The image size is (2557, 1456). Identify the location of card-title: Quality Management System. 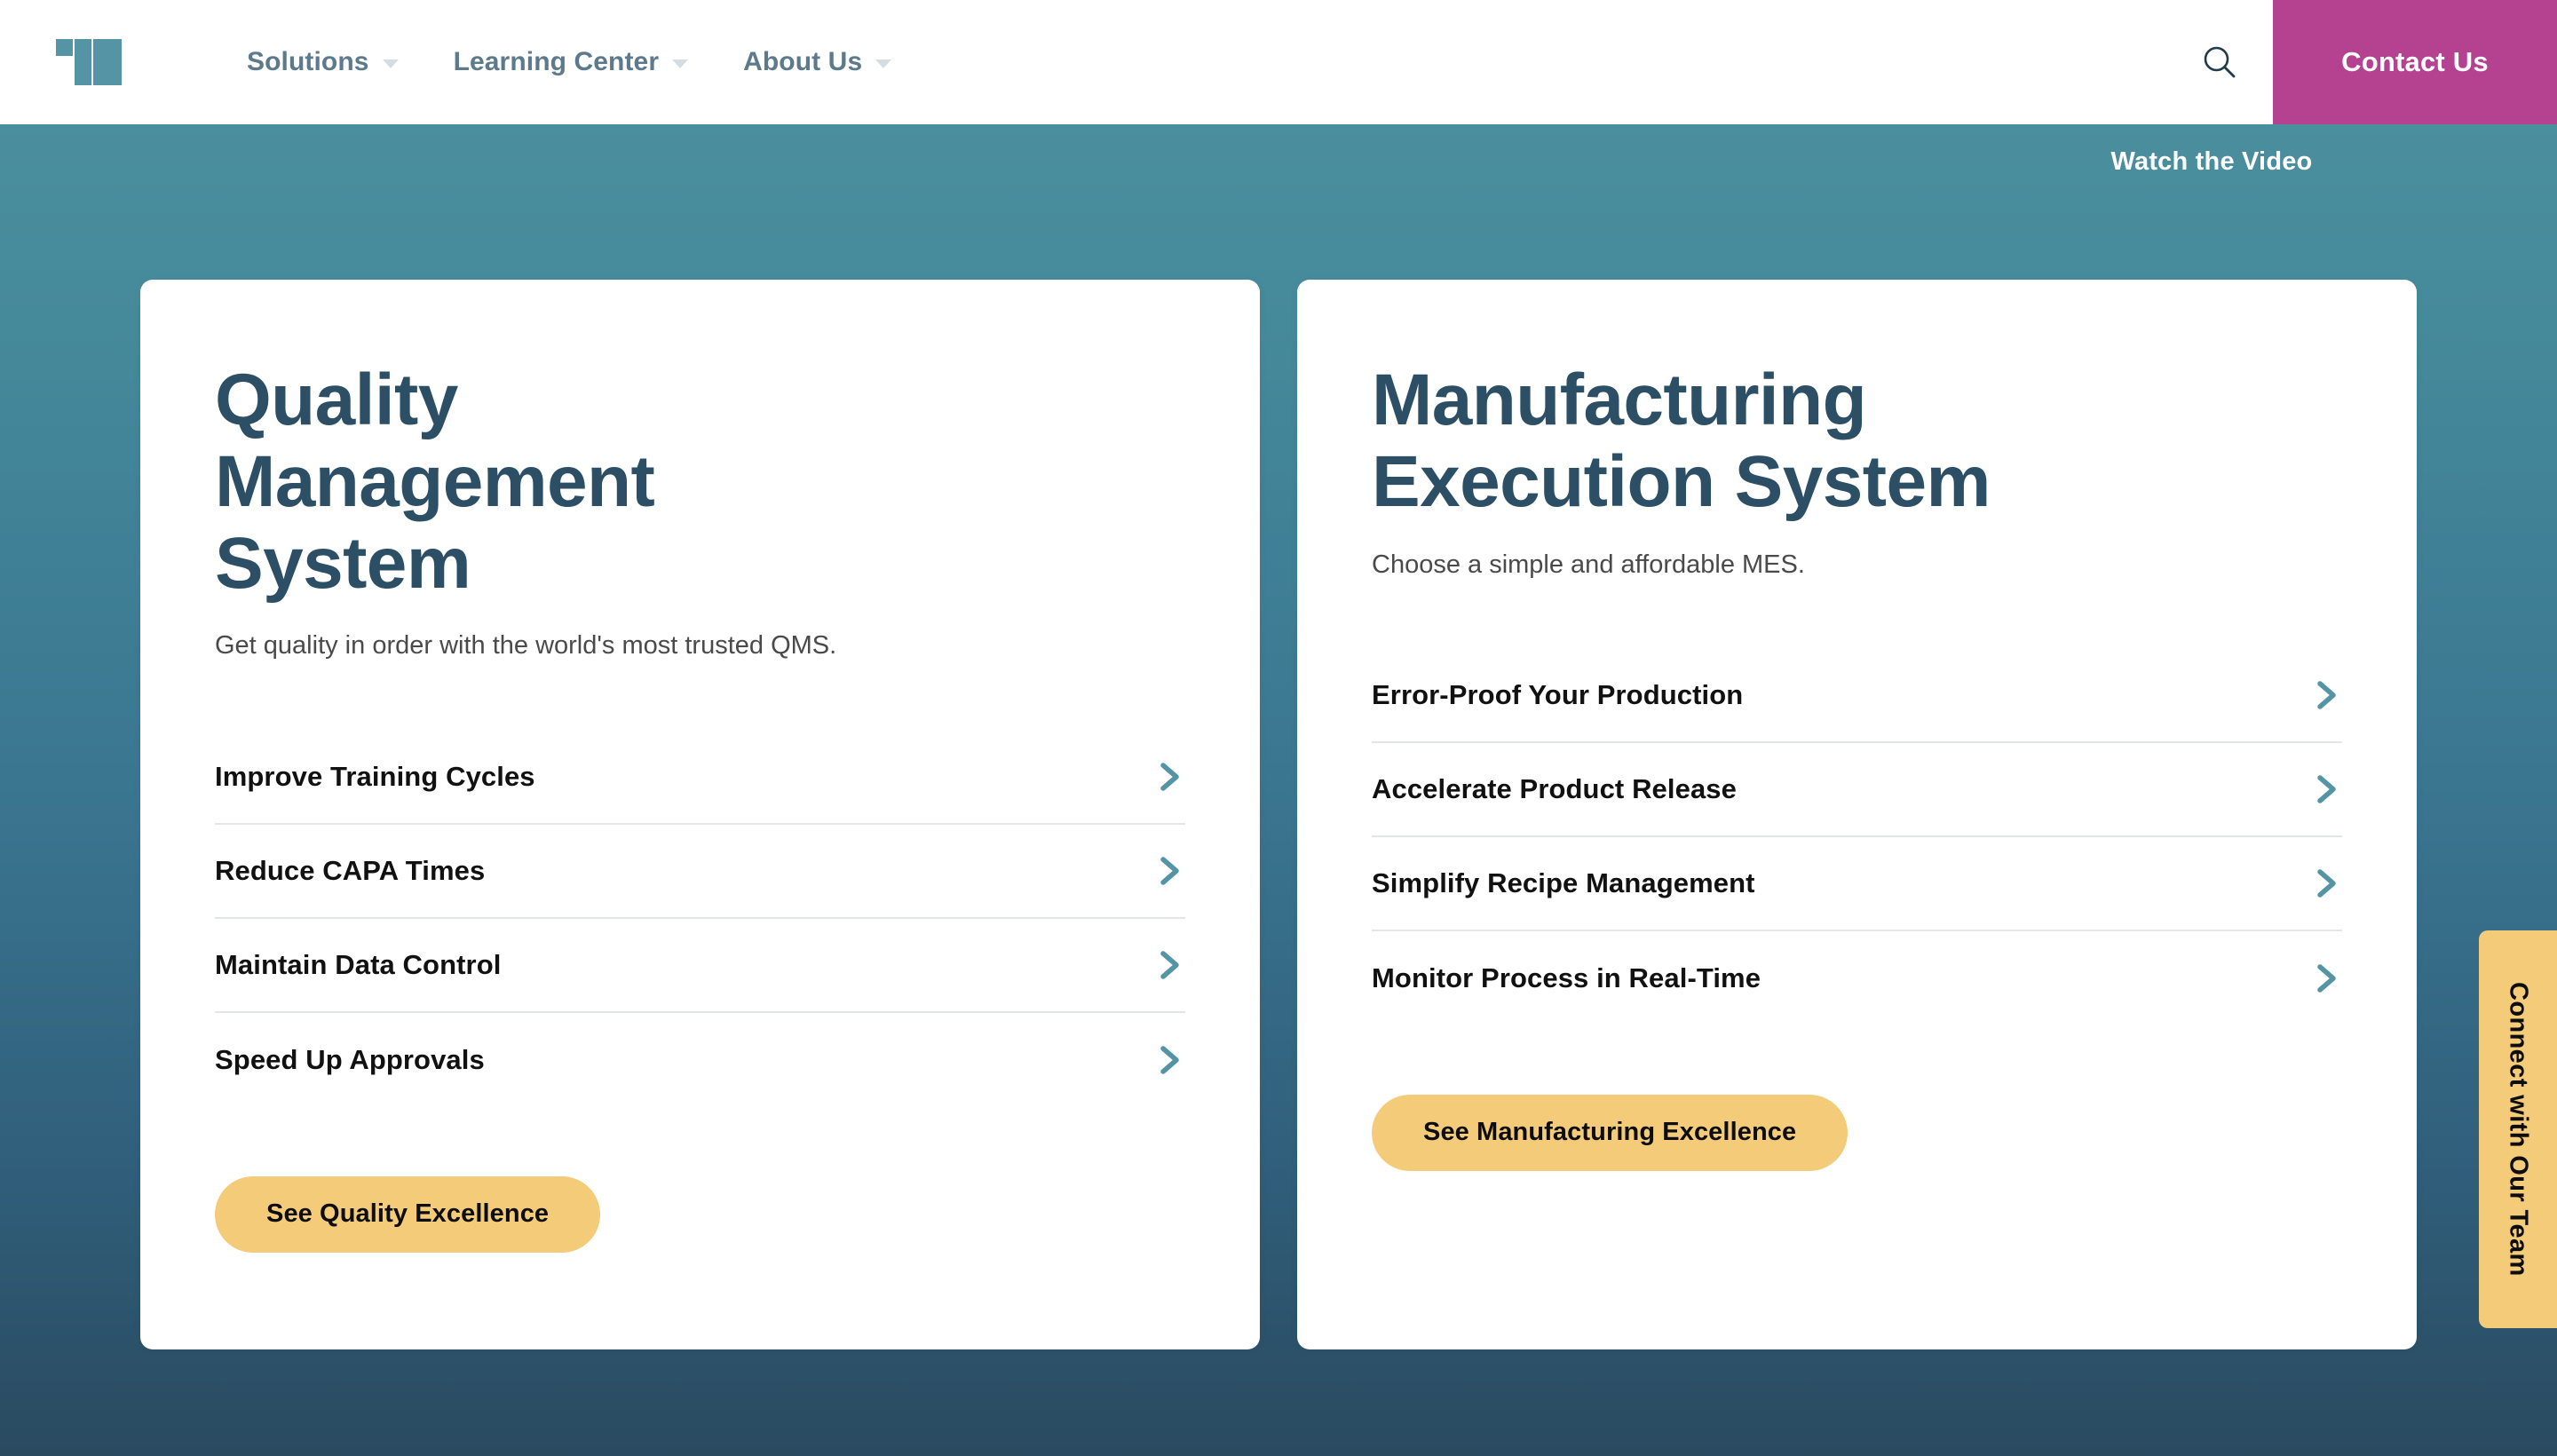
(435, 482).